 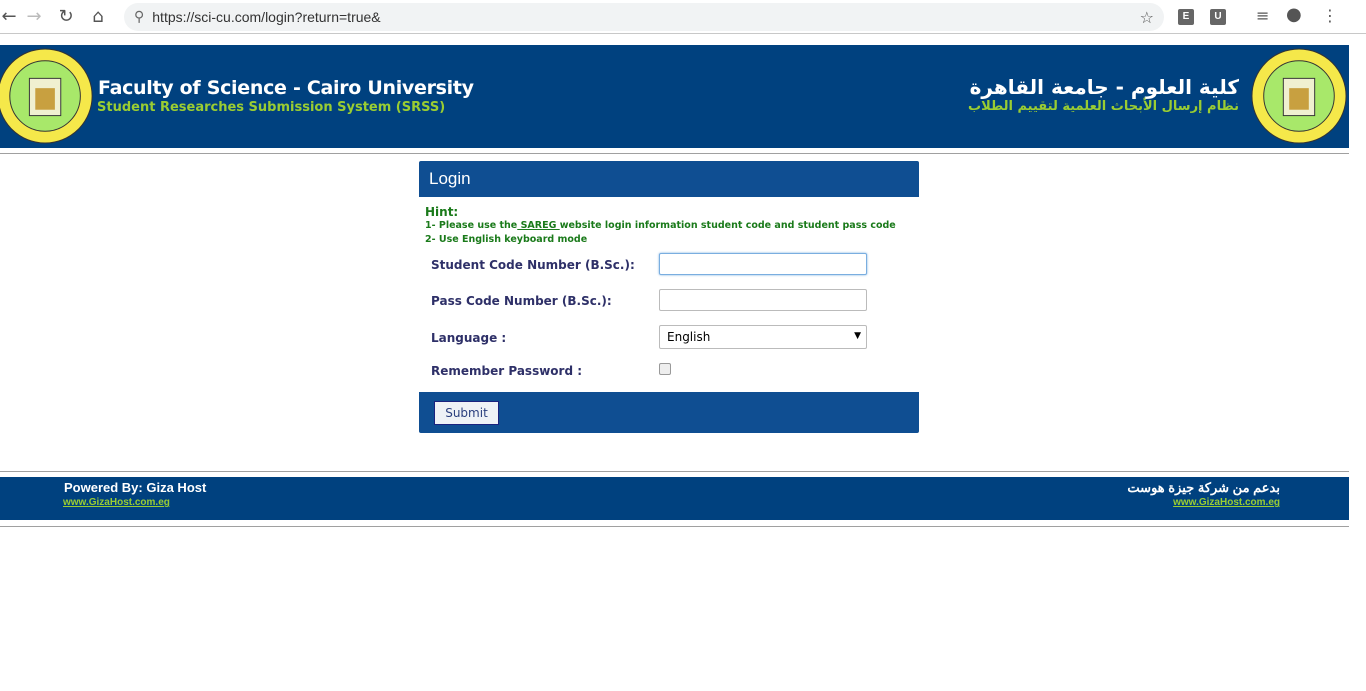 What do you see at coordinates (1186, 17) in the screenshot?
I see `extension-e-icon: E` at bounding box center [1186, 17].